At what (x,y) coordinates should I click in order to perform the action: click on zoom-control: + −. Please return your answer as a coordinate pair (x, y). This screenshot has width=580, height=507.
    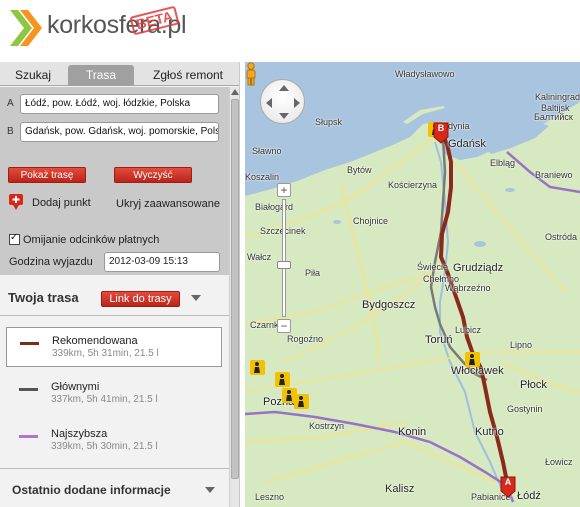
    Looking at the image, I should click on (284, 258).